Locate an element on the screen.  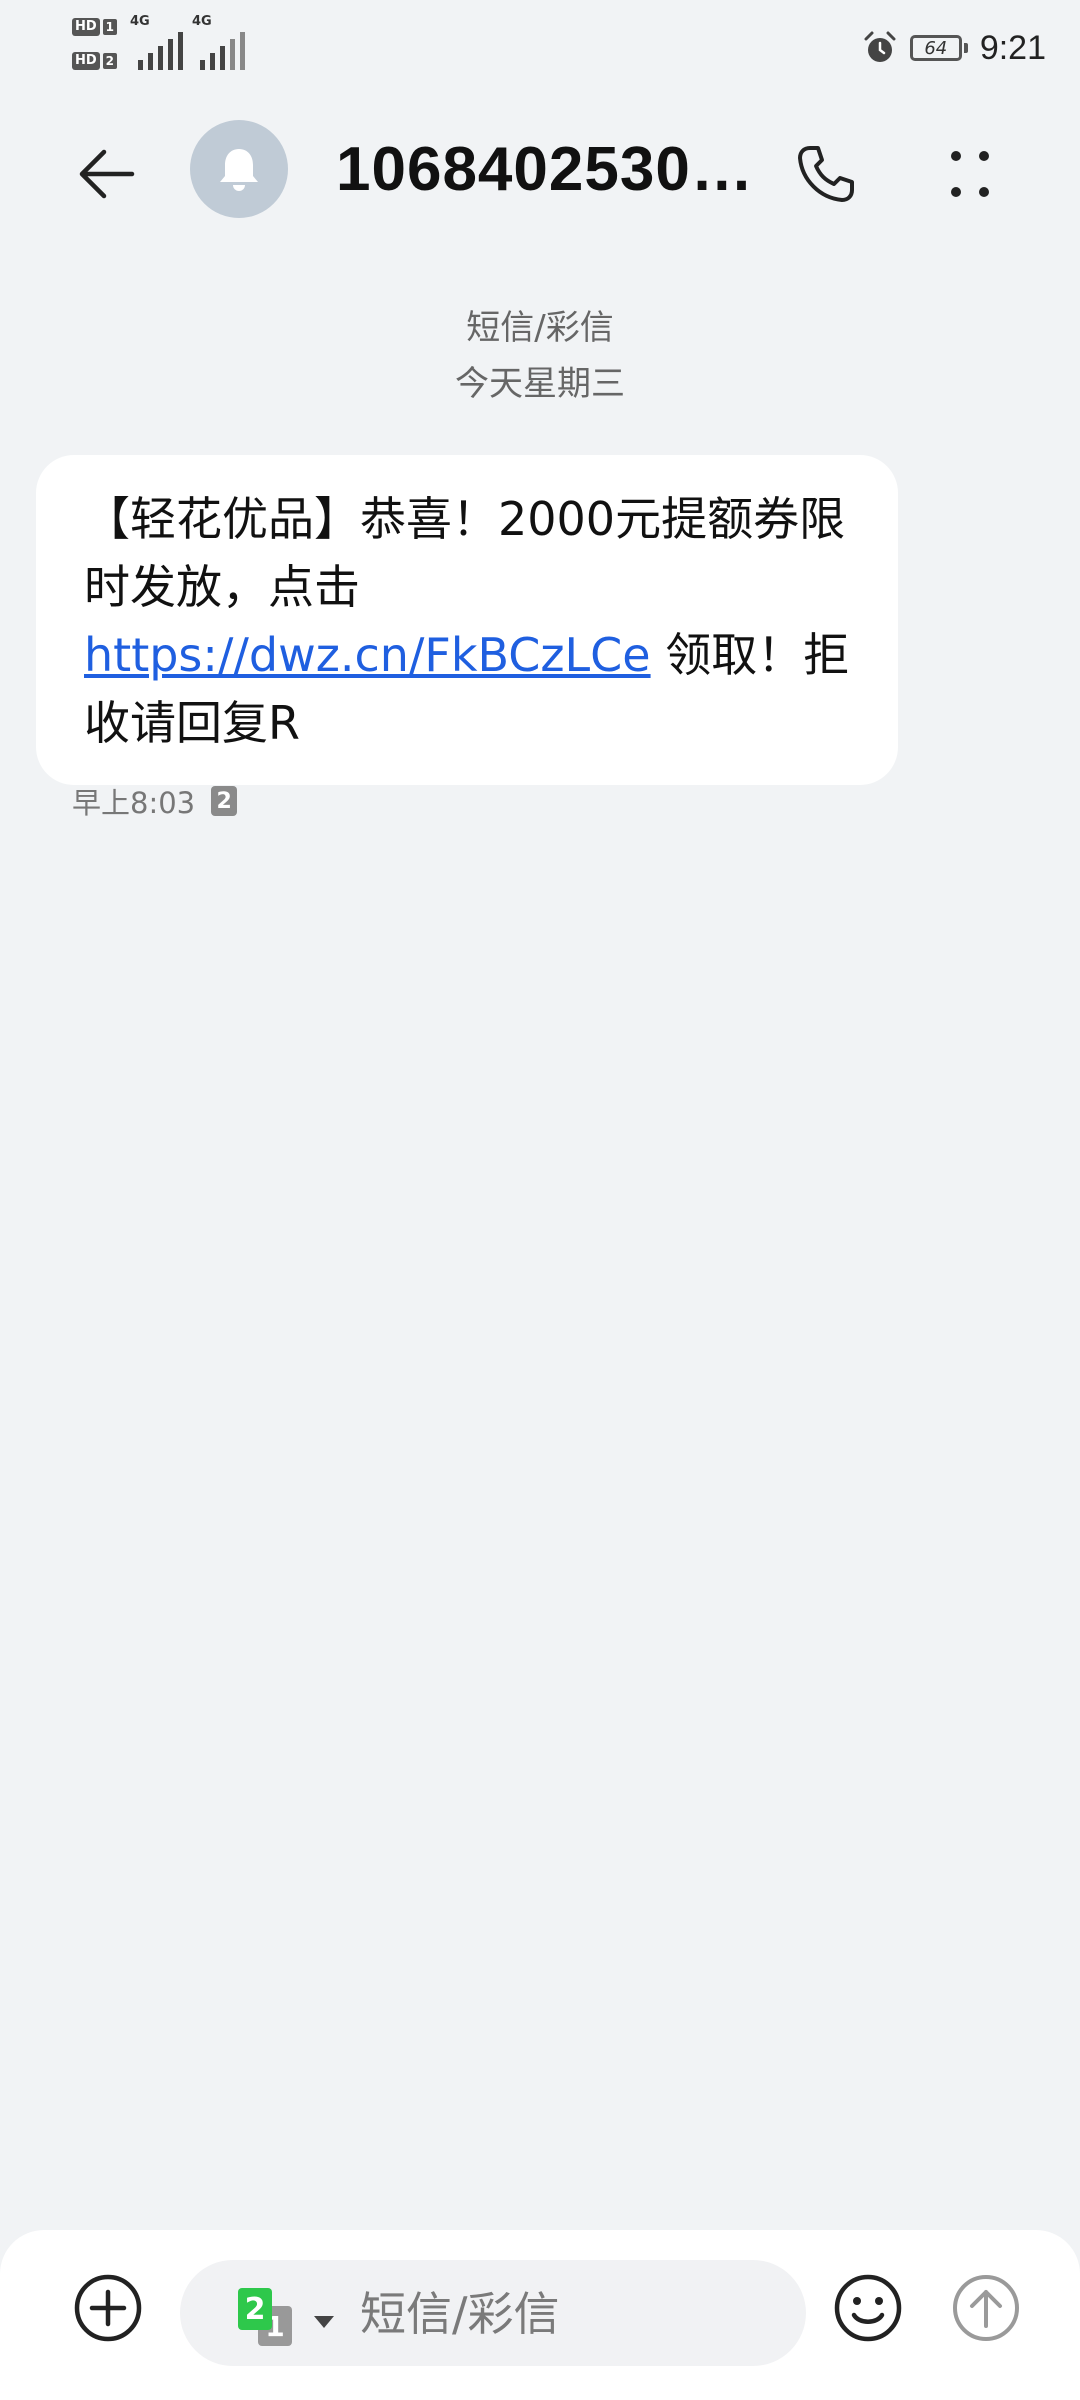
sim-number: 2 is located at coordinates (110, 61).